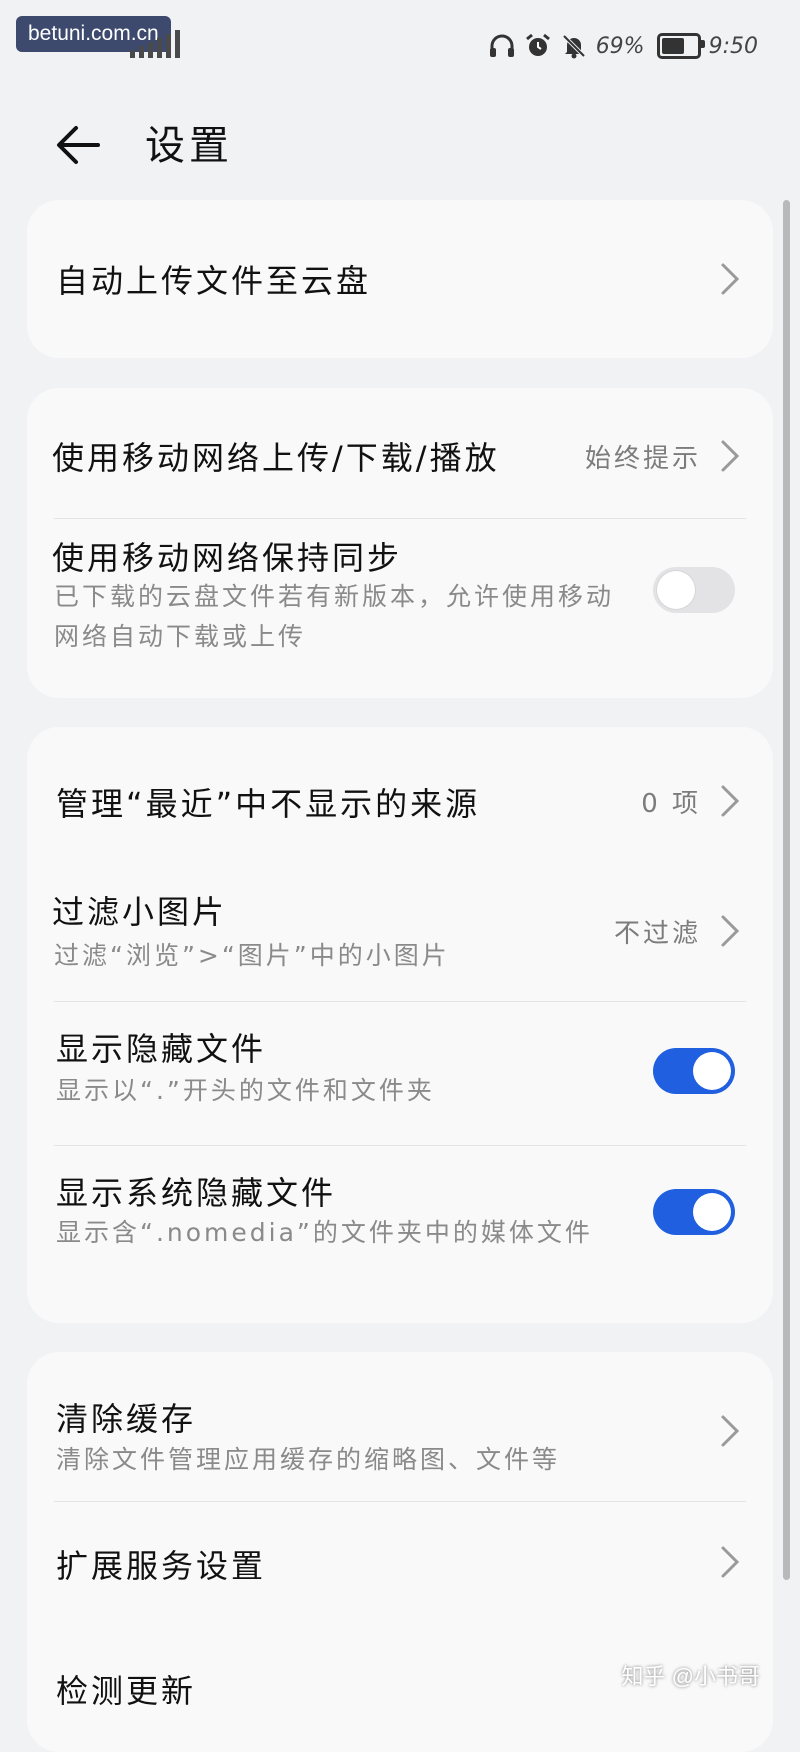 The height and width of the screenshot is (1752, 800). I want to click on show-system-hidden-row: 显示系统隐藏文件 显示含“.nomedia”的文件夹中的媒体文件, so click(400, 1234).